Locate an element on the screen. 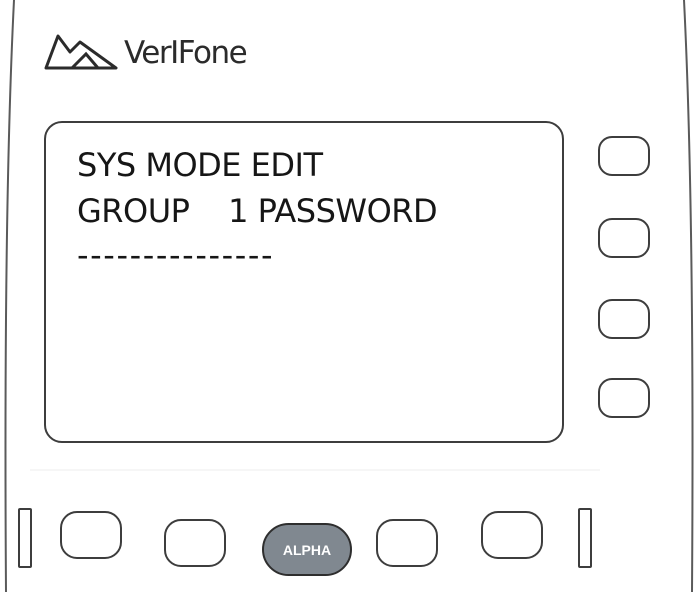  brand-name: VerIFone is located at coordinates (186, 53).